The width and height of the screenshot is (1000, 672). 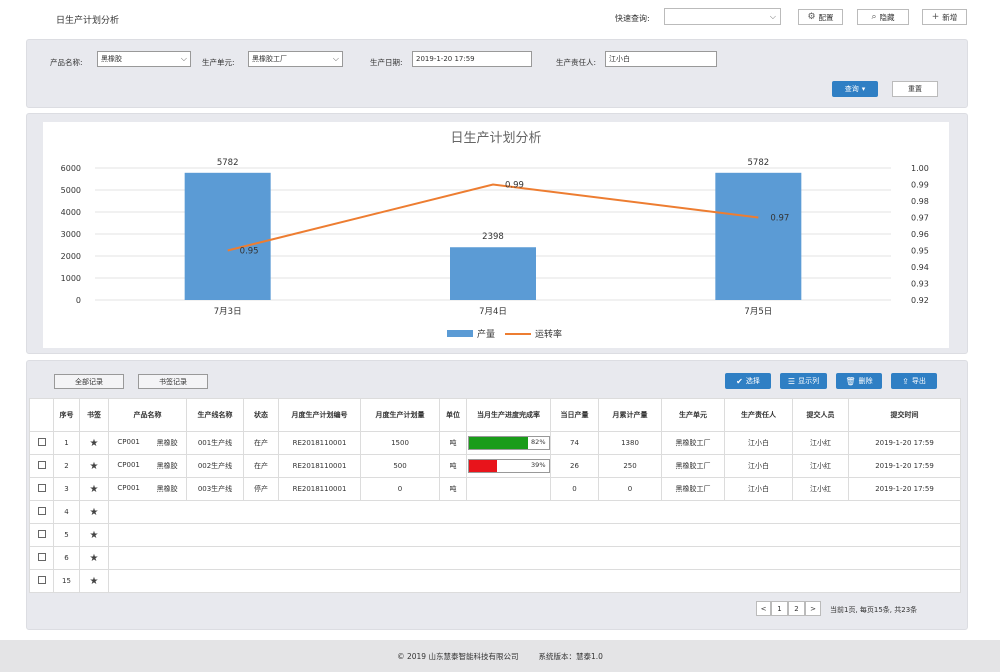 I want to click on top-bar: 日生产计划分析 快速查询: ⌵ ⚙ 配置 ⌕ 隐藏 + 新增, so click(x=500, y=18).